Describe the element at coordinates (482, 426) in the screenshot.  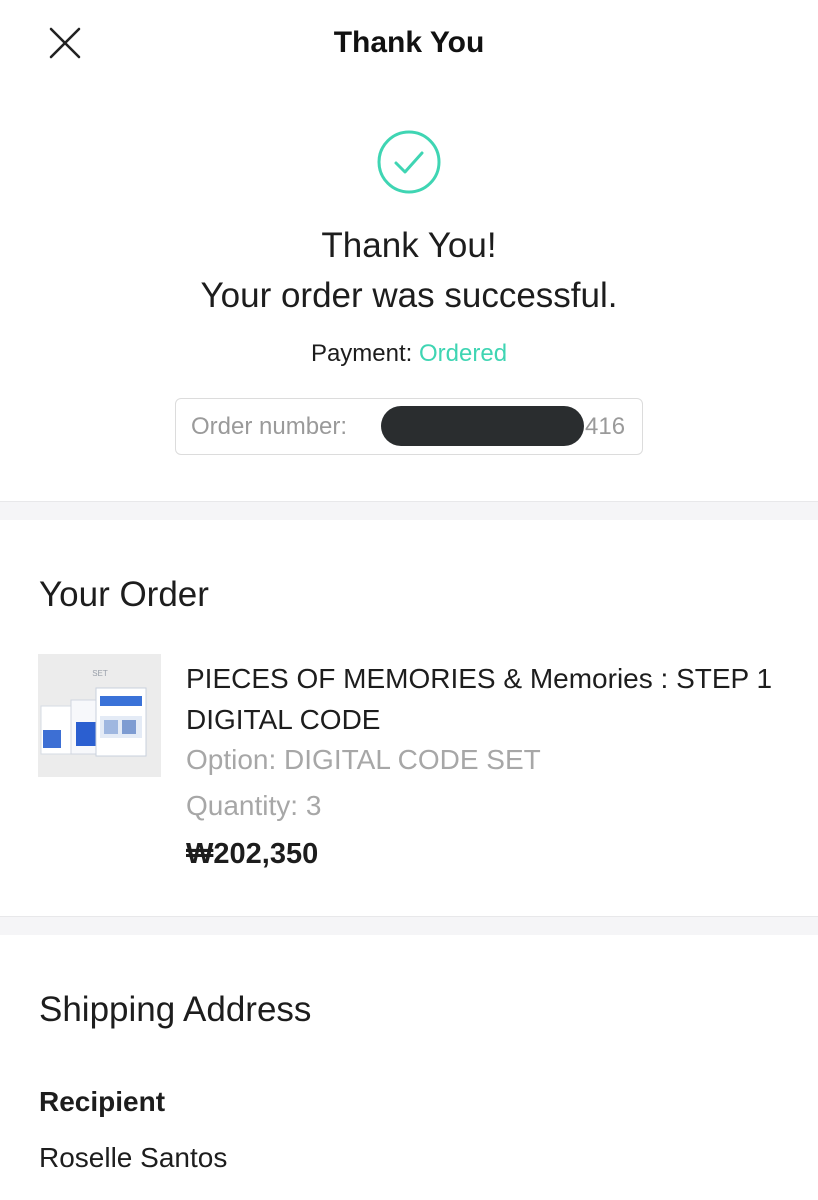
I see `order-number-redaction` at that location.